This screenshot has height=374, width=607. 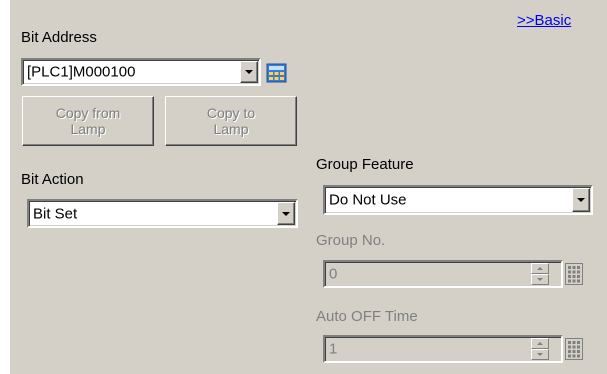 What do you see at coordinates (141, 72) in the screenshot?
I see `bit-address-combo: [PLC1]M000100` at bounding box center [141, 72].